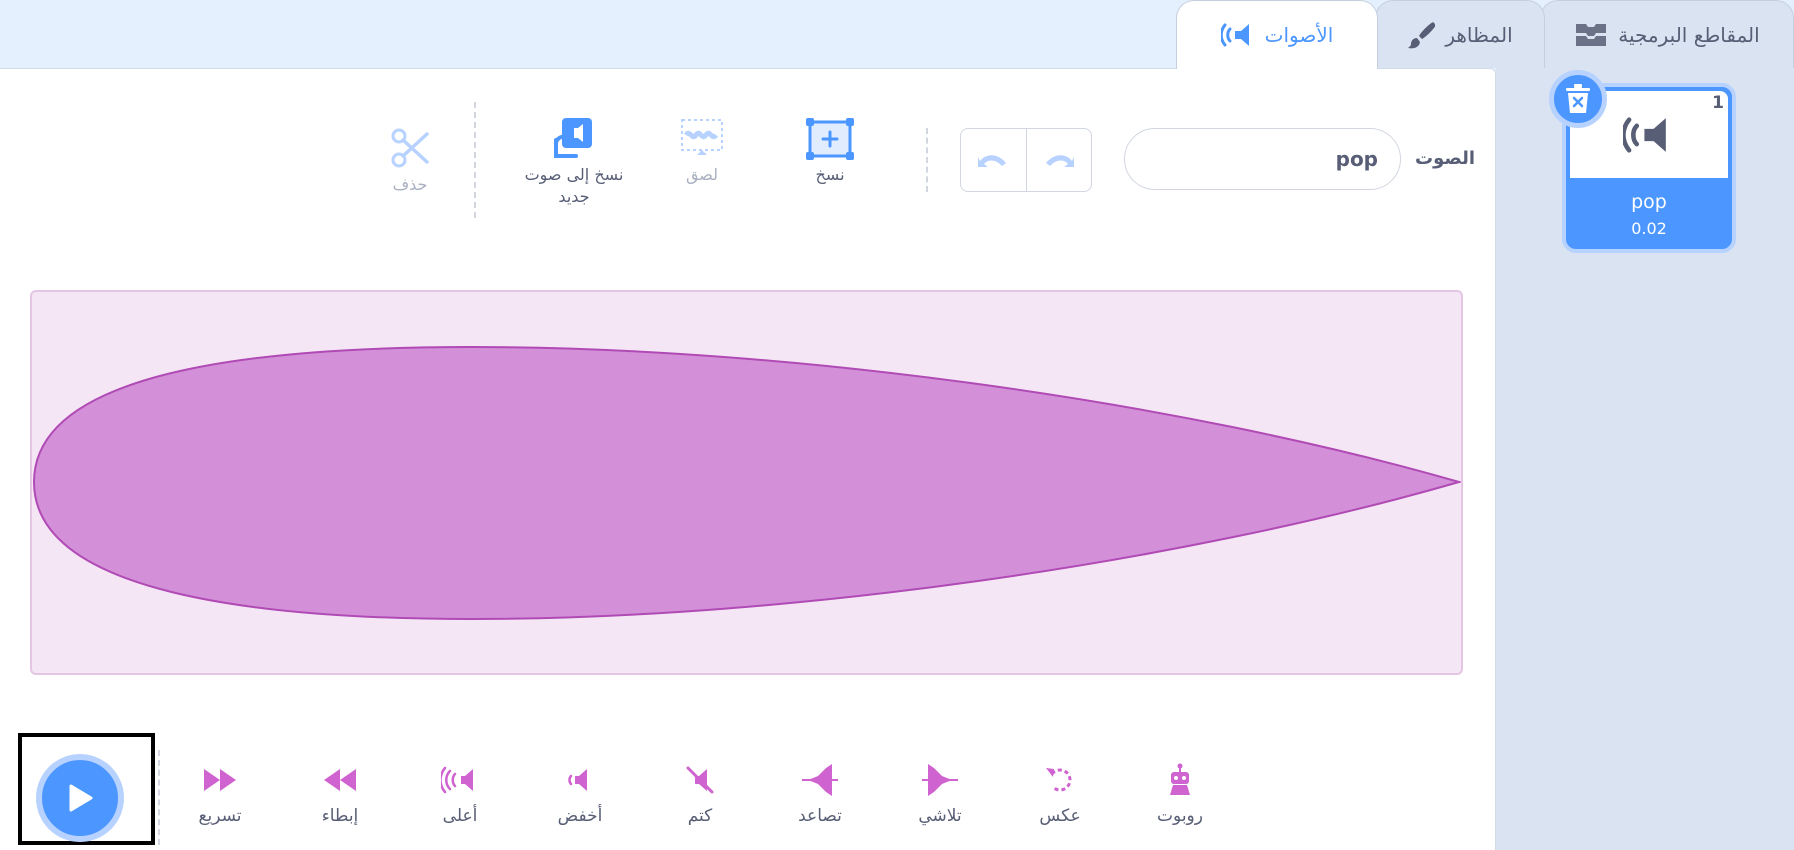 The height and width of the screenshot is (850, 1794). What do you see at coordinates (1445, 158) in the screenshot?
I see `sound-name-label: الصوت` at bounding box center [1445, 158].